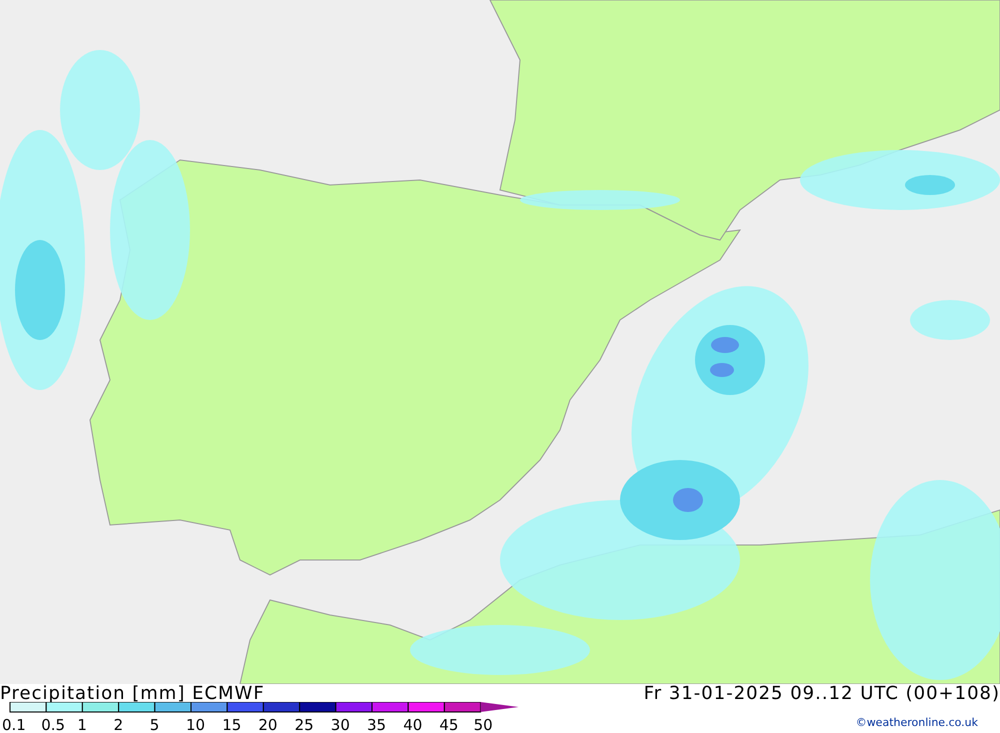 Image resolution: width=1000 pixels, height=733 pixels. Describe the element at coordinates (917, 722) in the screenshot. I see `copyright-link: ©weatheronline.co.uk` at that location.